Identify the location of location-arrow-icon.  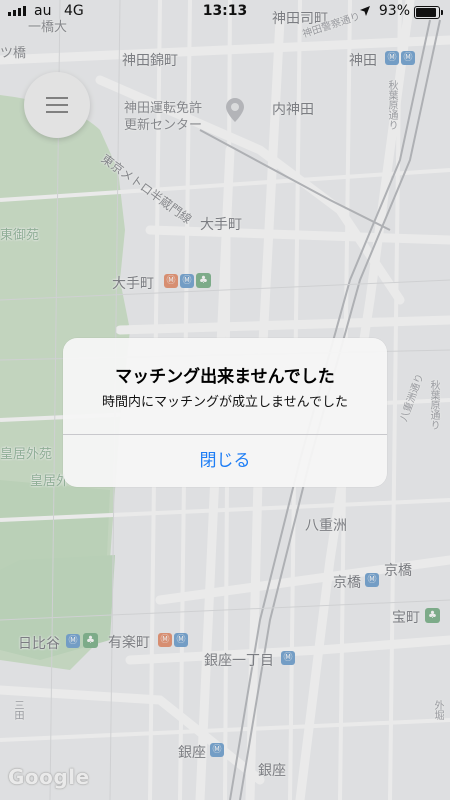
(365, 11).